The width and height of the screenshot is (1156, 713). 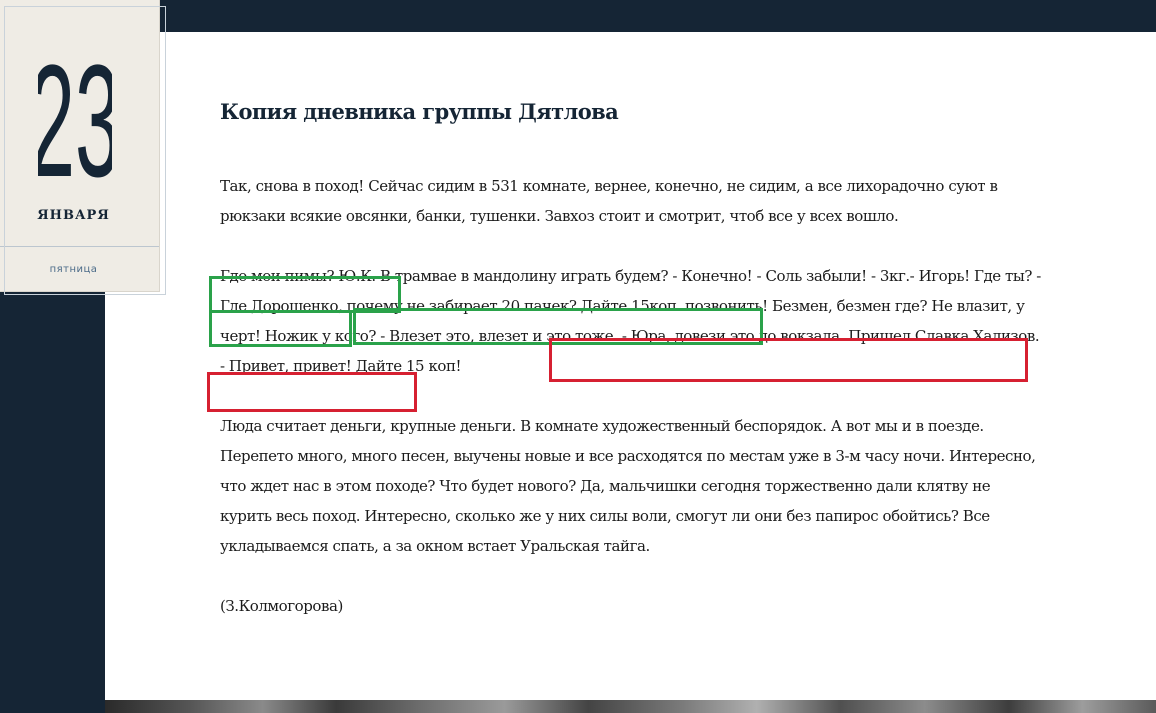 I want to click on month-label: ЯНВАРЯ, so click(x=73, y=215).